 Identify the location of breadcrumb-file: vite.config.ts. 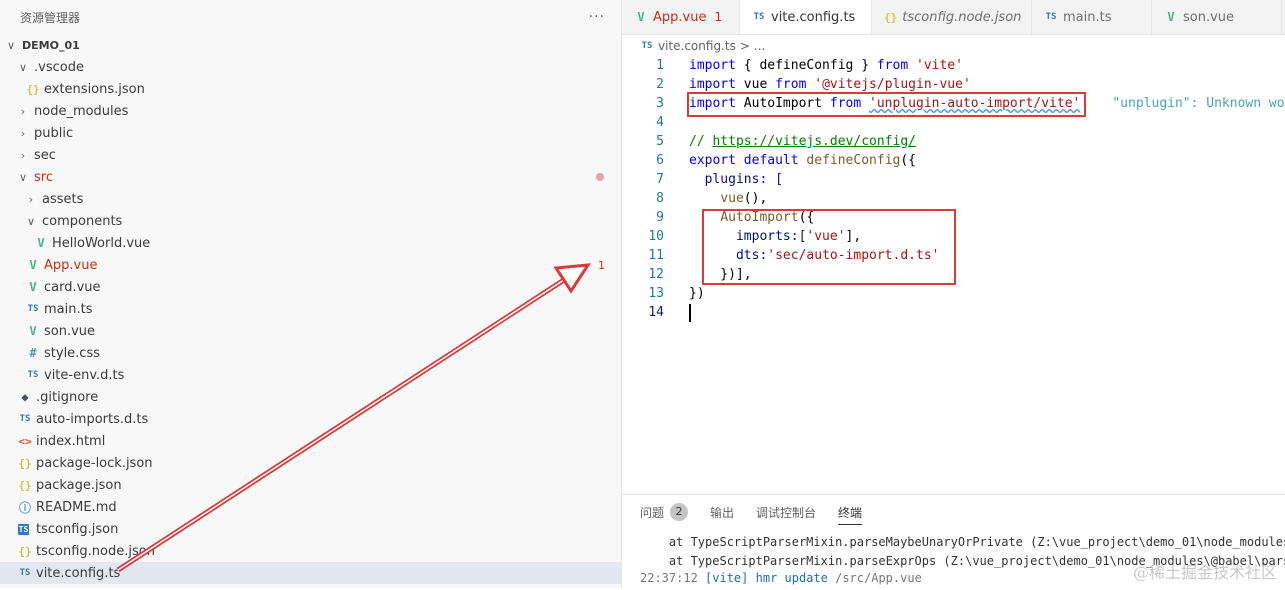
(697, 46).